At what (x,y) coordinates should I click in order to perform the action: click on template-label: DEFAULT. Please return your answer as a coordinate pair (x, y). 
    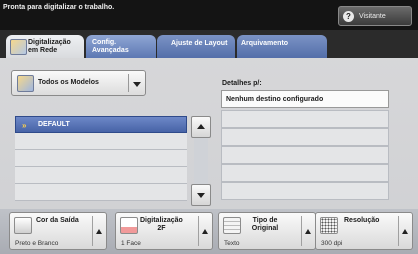
    Looking at the image, I should click on (54, 124).